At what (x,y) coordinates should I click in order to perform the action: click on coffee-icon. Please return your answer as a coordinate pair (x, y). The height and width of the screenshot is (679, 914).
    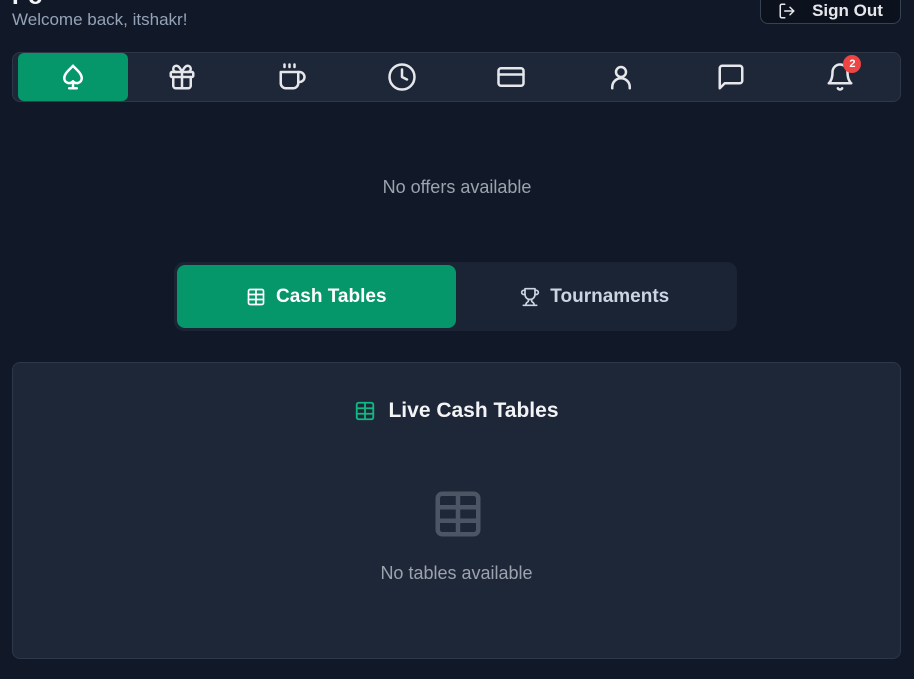
    Looking at the image, I should click on (292, 76).